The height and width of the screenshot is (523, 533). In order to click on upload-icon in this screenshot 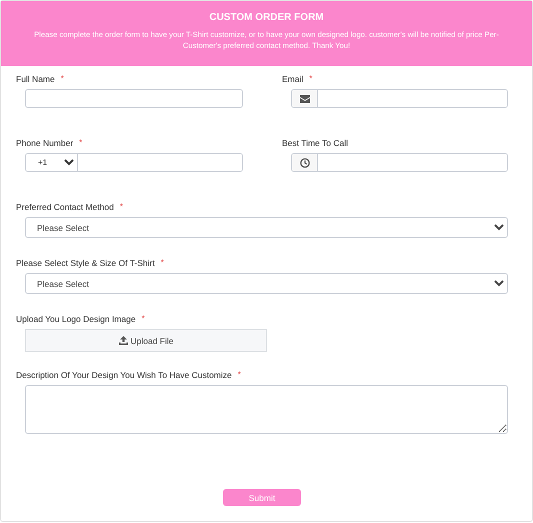, I will do `click(123, 340)`.